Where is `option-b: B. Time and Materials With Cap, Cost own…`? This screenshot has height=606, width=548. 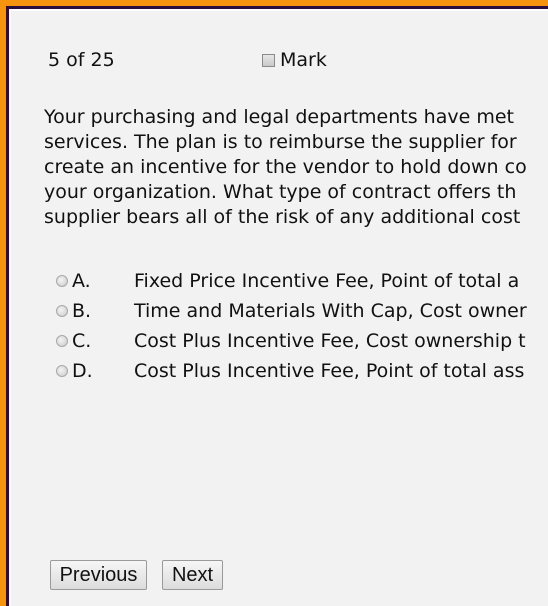
option-b: B. Time and Materials With Cap, Cost own… is located at coordinates (291, 311).